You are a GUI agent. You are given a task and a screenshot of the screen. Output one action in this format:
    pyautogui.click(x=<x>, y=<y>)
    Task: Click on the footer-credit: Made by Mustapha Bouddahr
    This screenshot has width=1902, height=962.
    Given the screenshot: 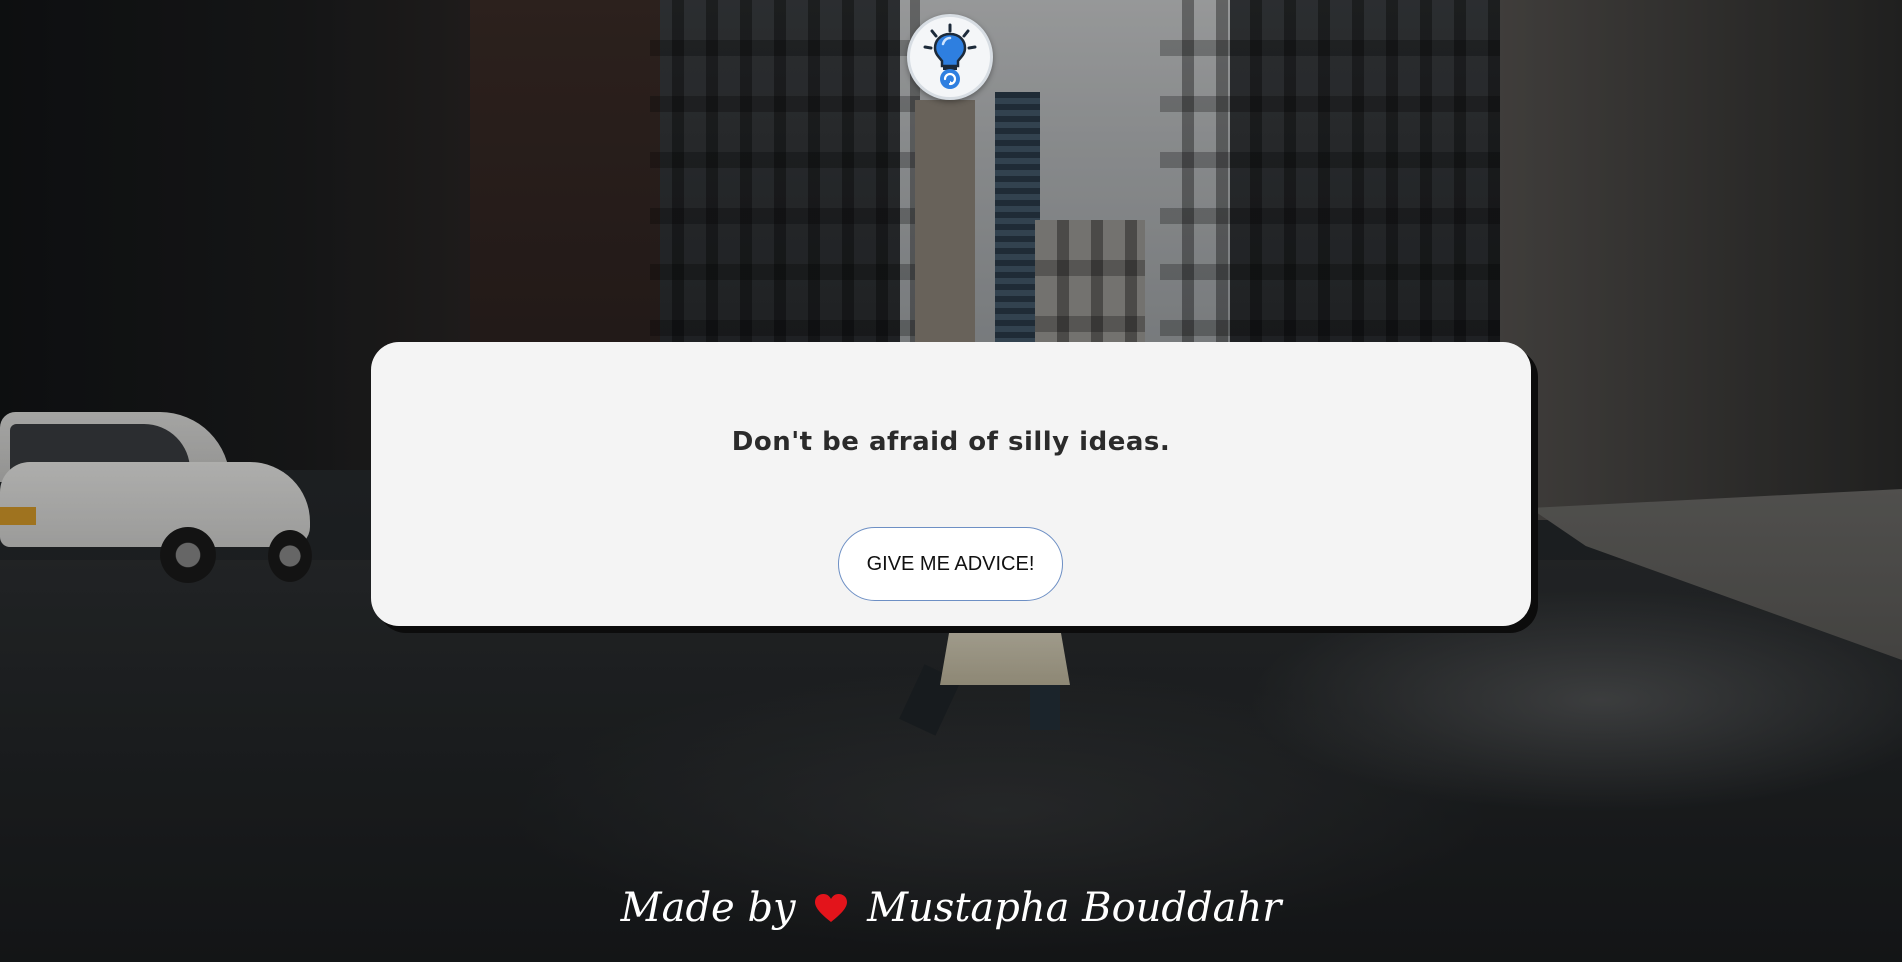 What is the action you would take?
    pyautogui.click(x=951, y=906)
    